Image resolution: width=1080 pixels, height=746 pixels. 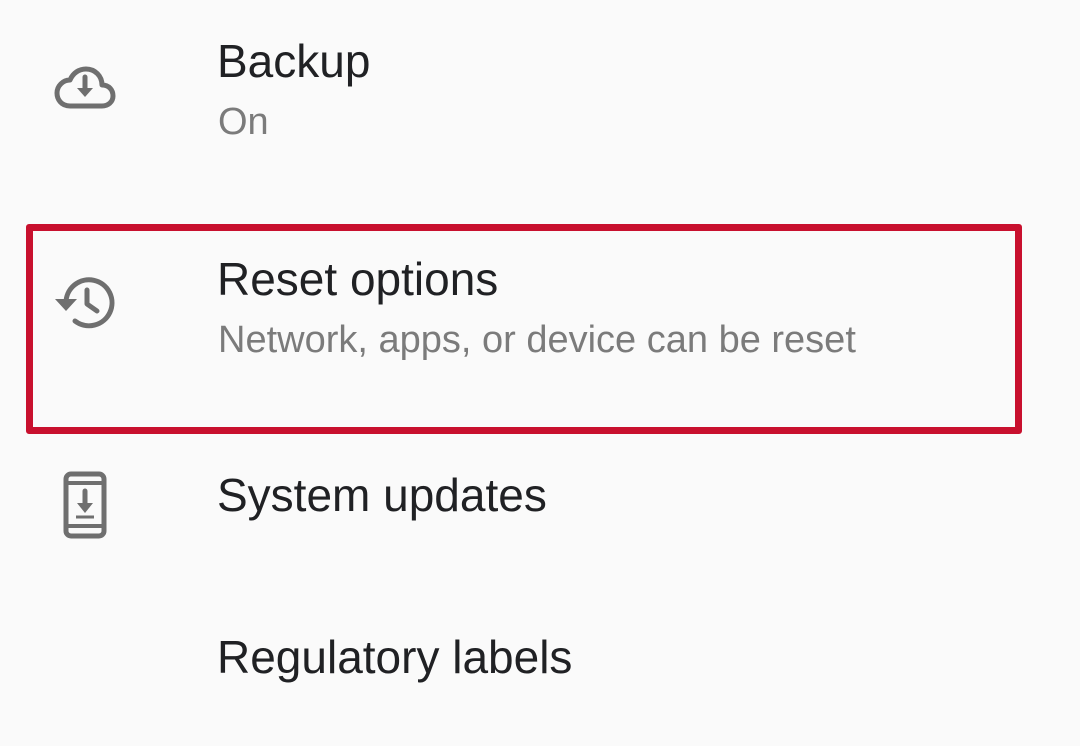 What do you see at coordinates (243, 122) in the screenshot?
I see `backup-status: On` at bounding box center [243, 122].